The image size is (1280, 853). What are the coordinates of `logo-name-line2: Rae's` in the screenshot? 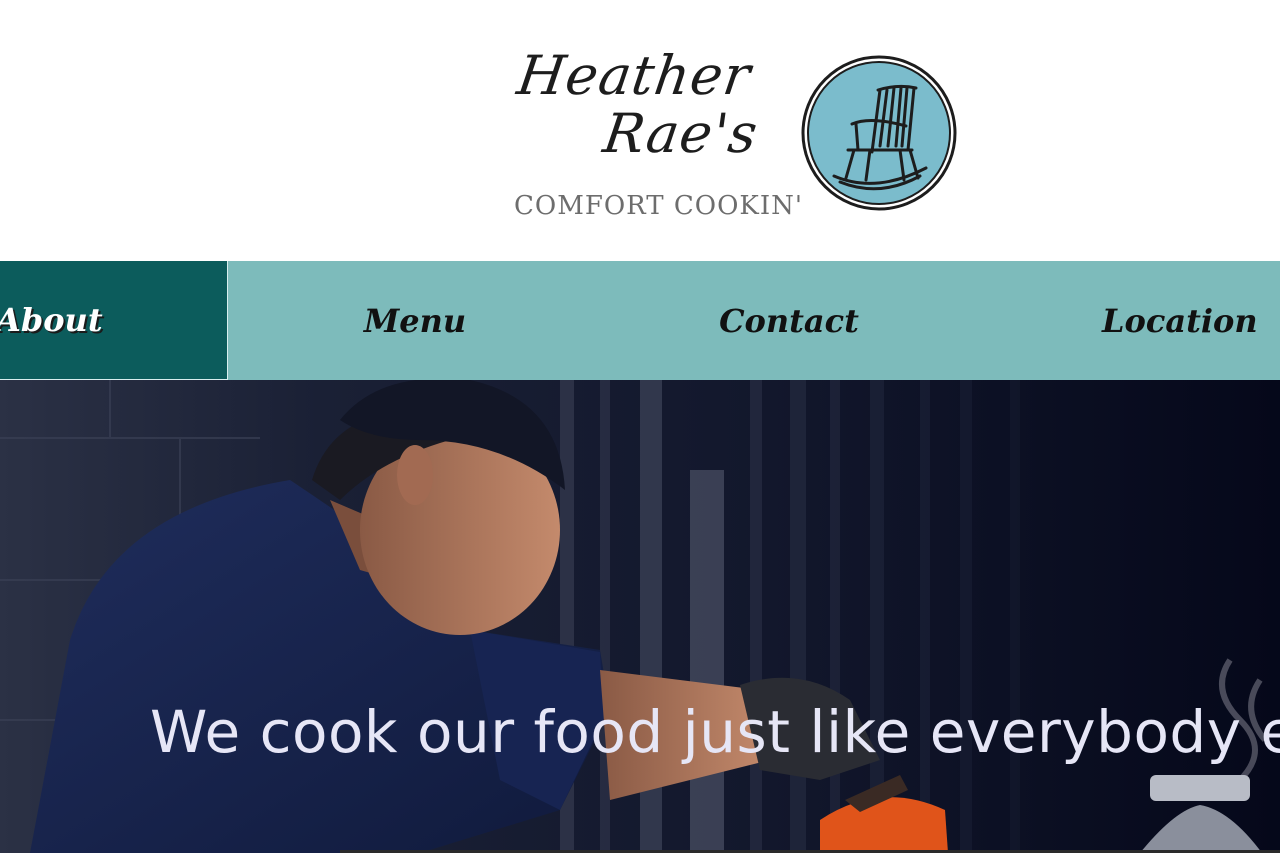 It's located at (681, 133).